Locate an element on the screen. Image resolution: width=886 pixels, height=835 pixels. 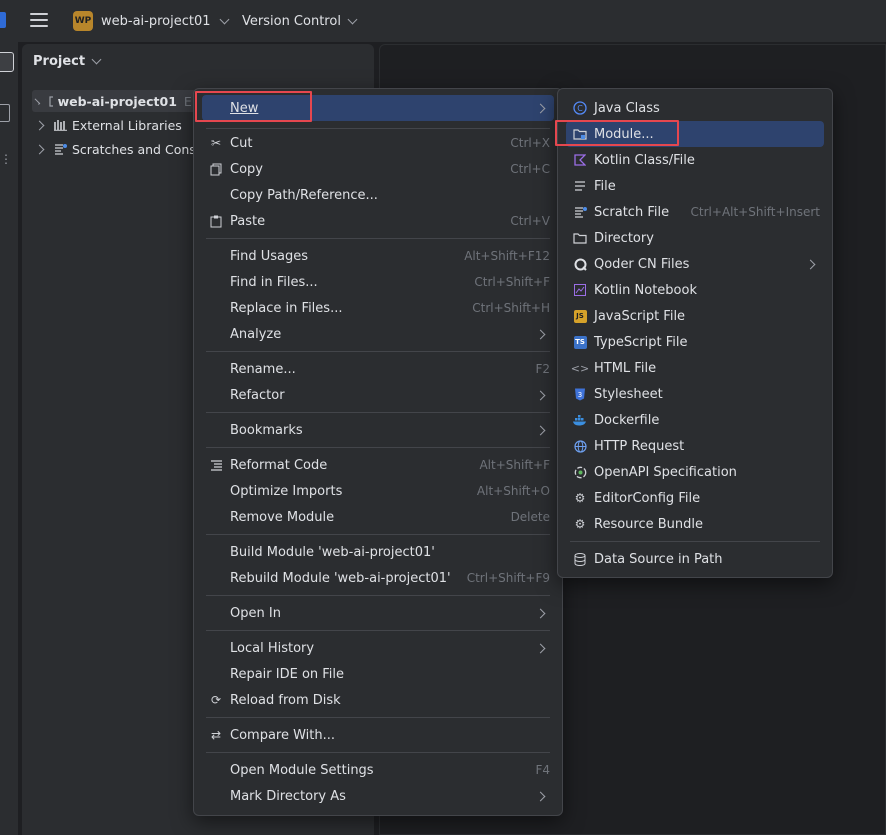
tree-item-label: External Libraries is located at coordinates (127, 125).